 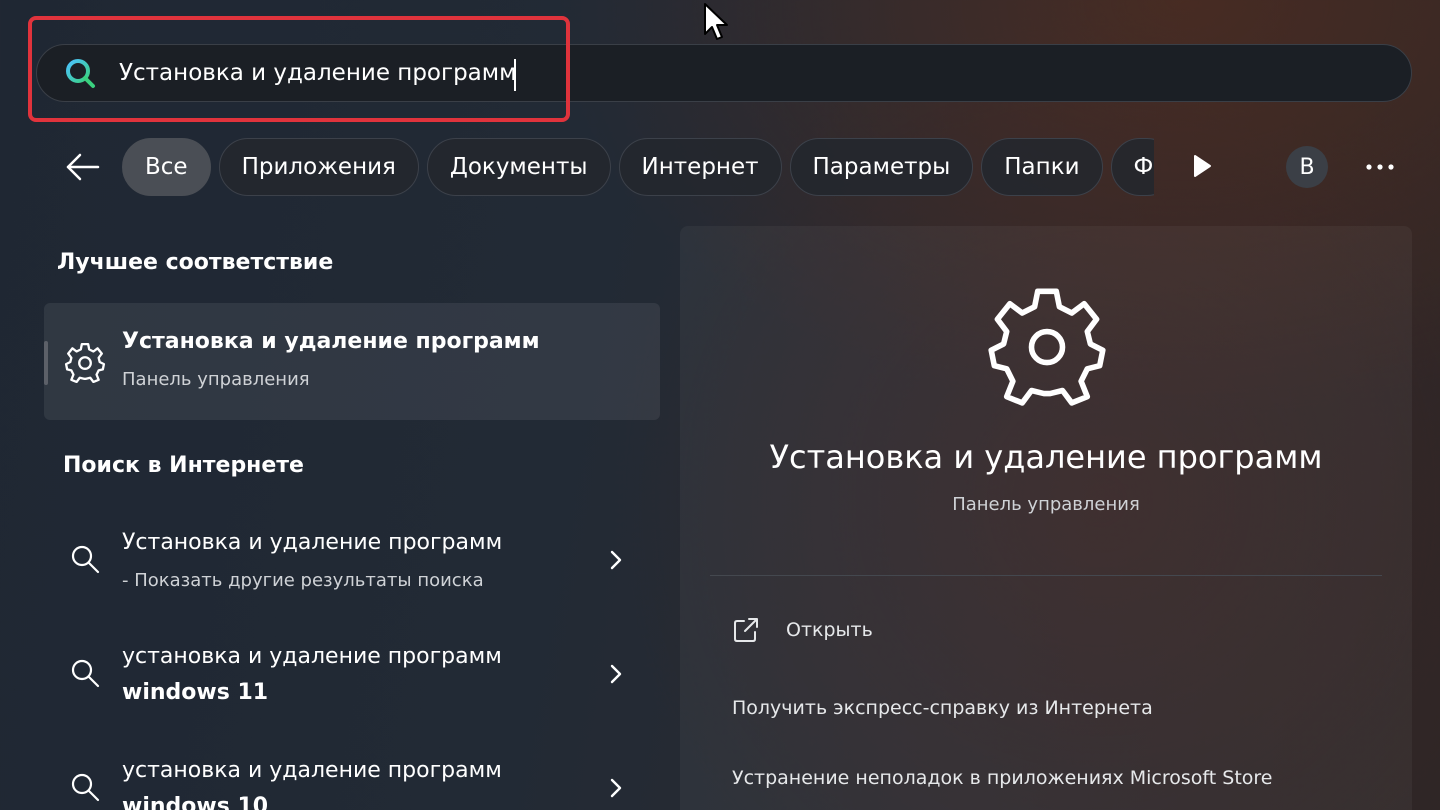 What do you see at coordinates (1307, 167) in the screenshot?
I see `avatar: B` at bounding box center [1307, 167].